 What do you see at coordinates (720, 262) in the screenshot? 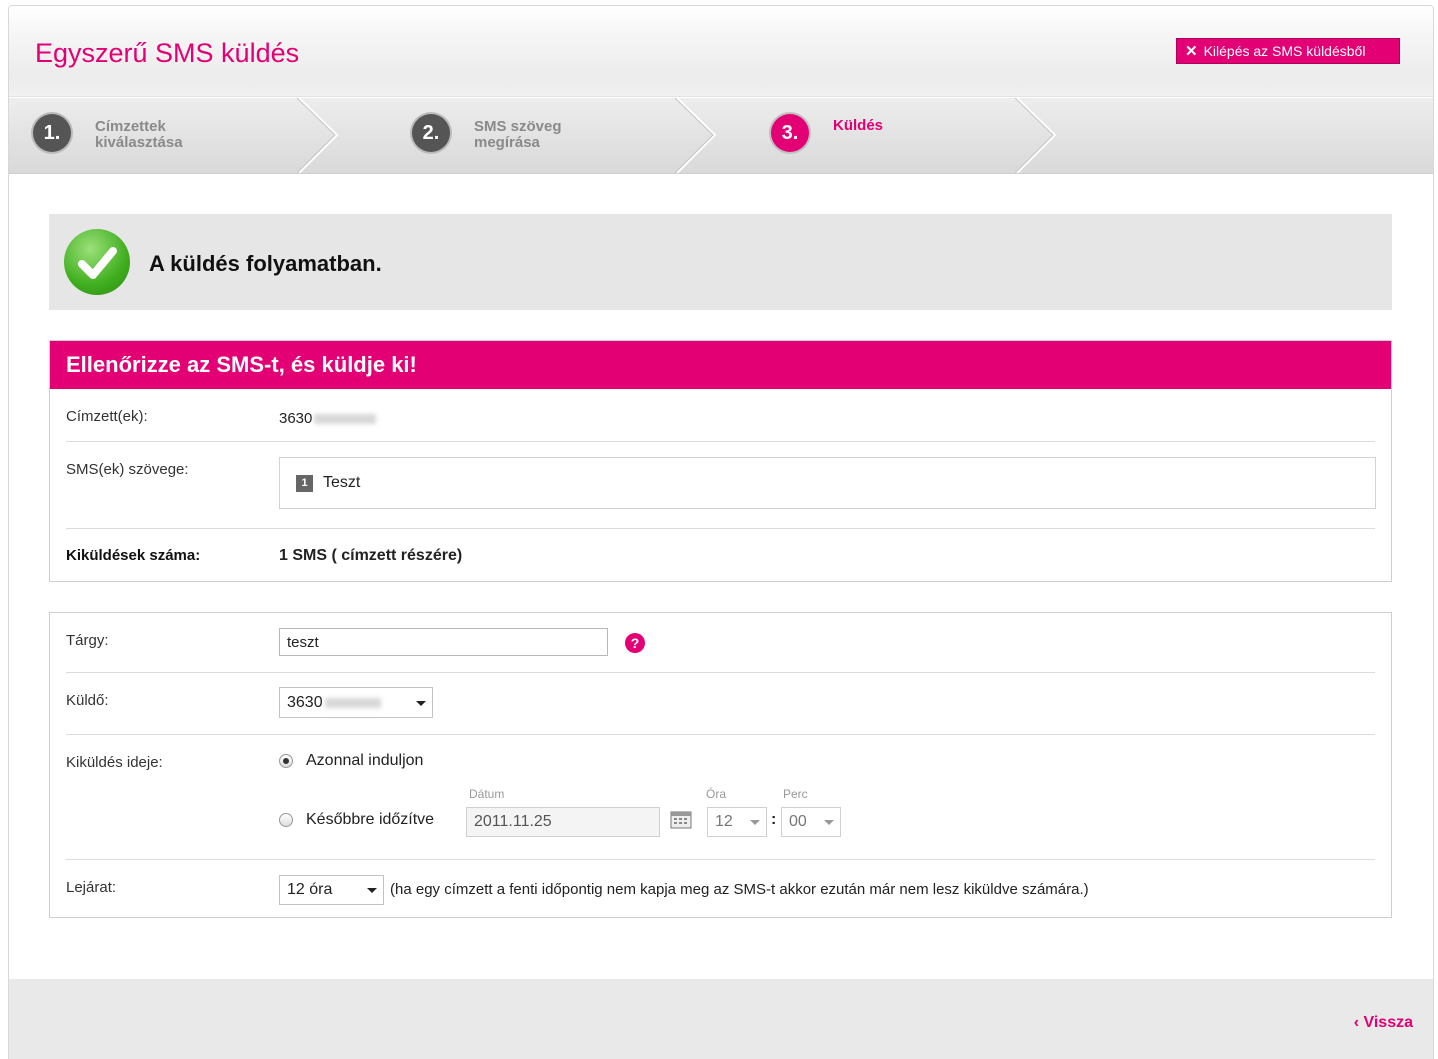
I see `status-message-box: A küldés folyamatban.` at bounding box center [720, 262].